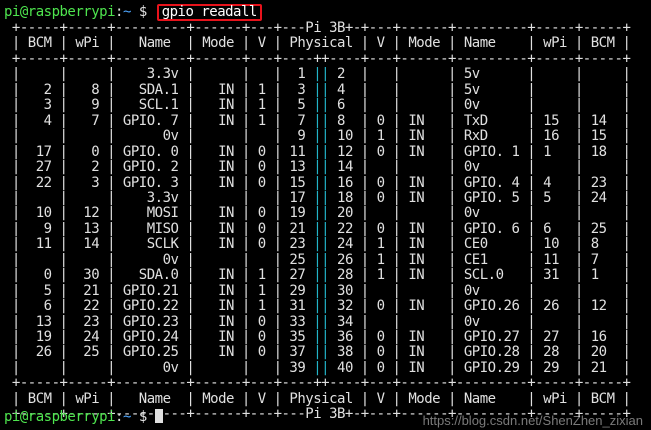 This screenshot has height=430, width=651. I want to click on current-prompt-line: pi@raspberrypi:~ $, so click(83, 417).